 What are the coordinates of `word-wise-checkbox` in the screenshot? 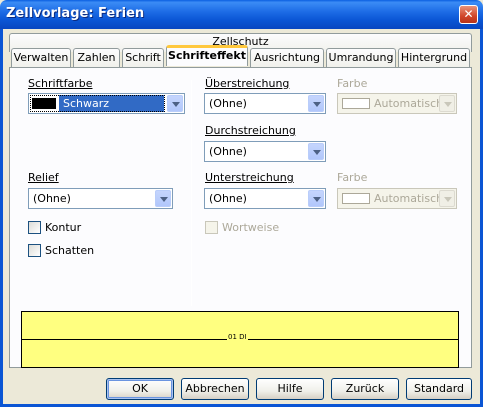 It's located at (211, 227).